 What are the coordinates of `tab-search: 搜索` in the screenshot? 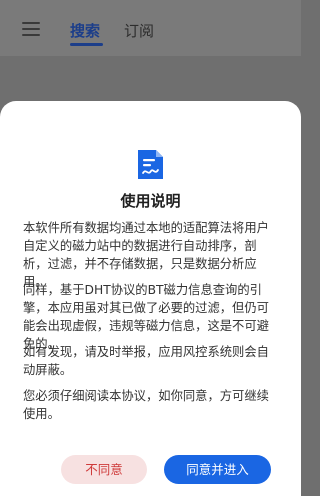 It's located at (85, 30).